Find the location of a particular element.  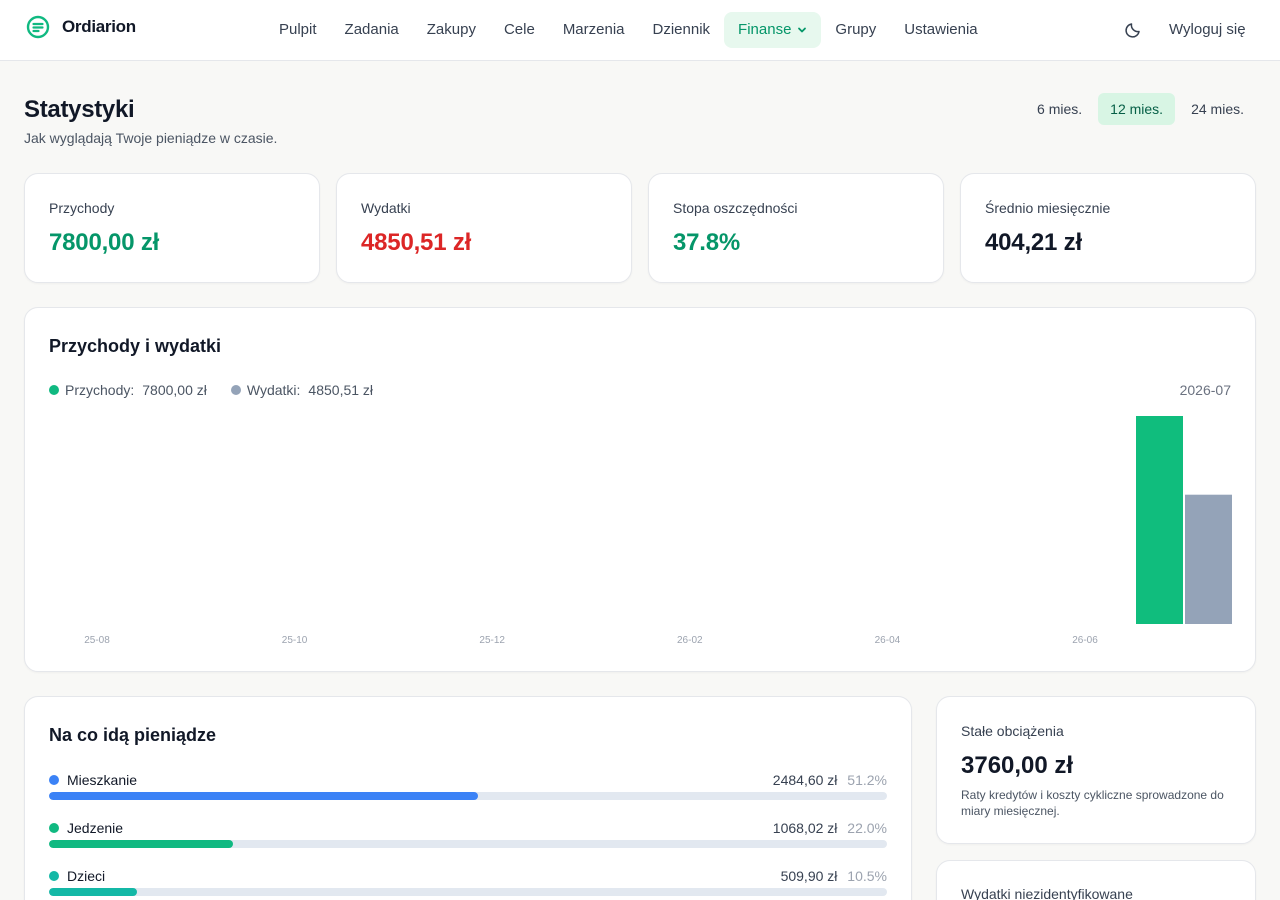

category-amount: 1068,02 zł 22.0% is located at coordinates (830, 828).